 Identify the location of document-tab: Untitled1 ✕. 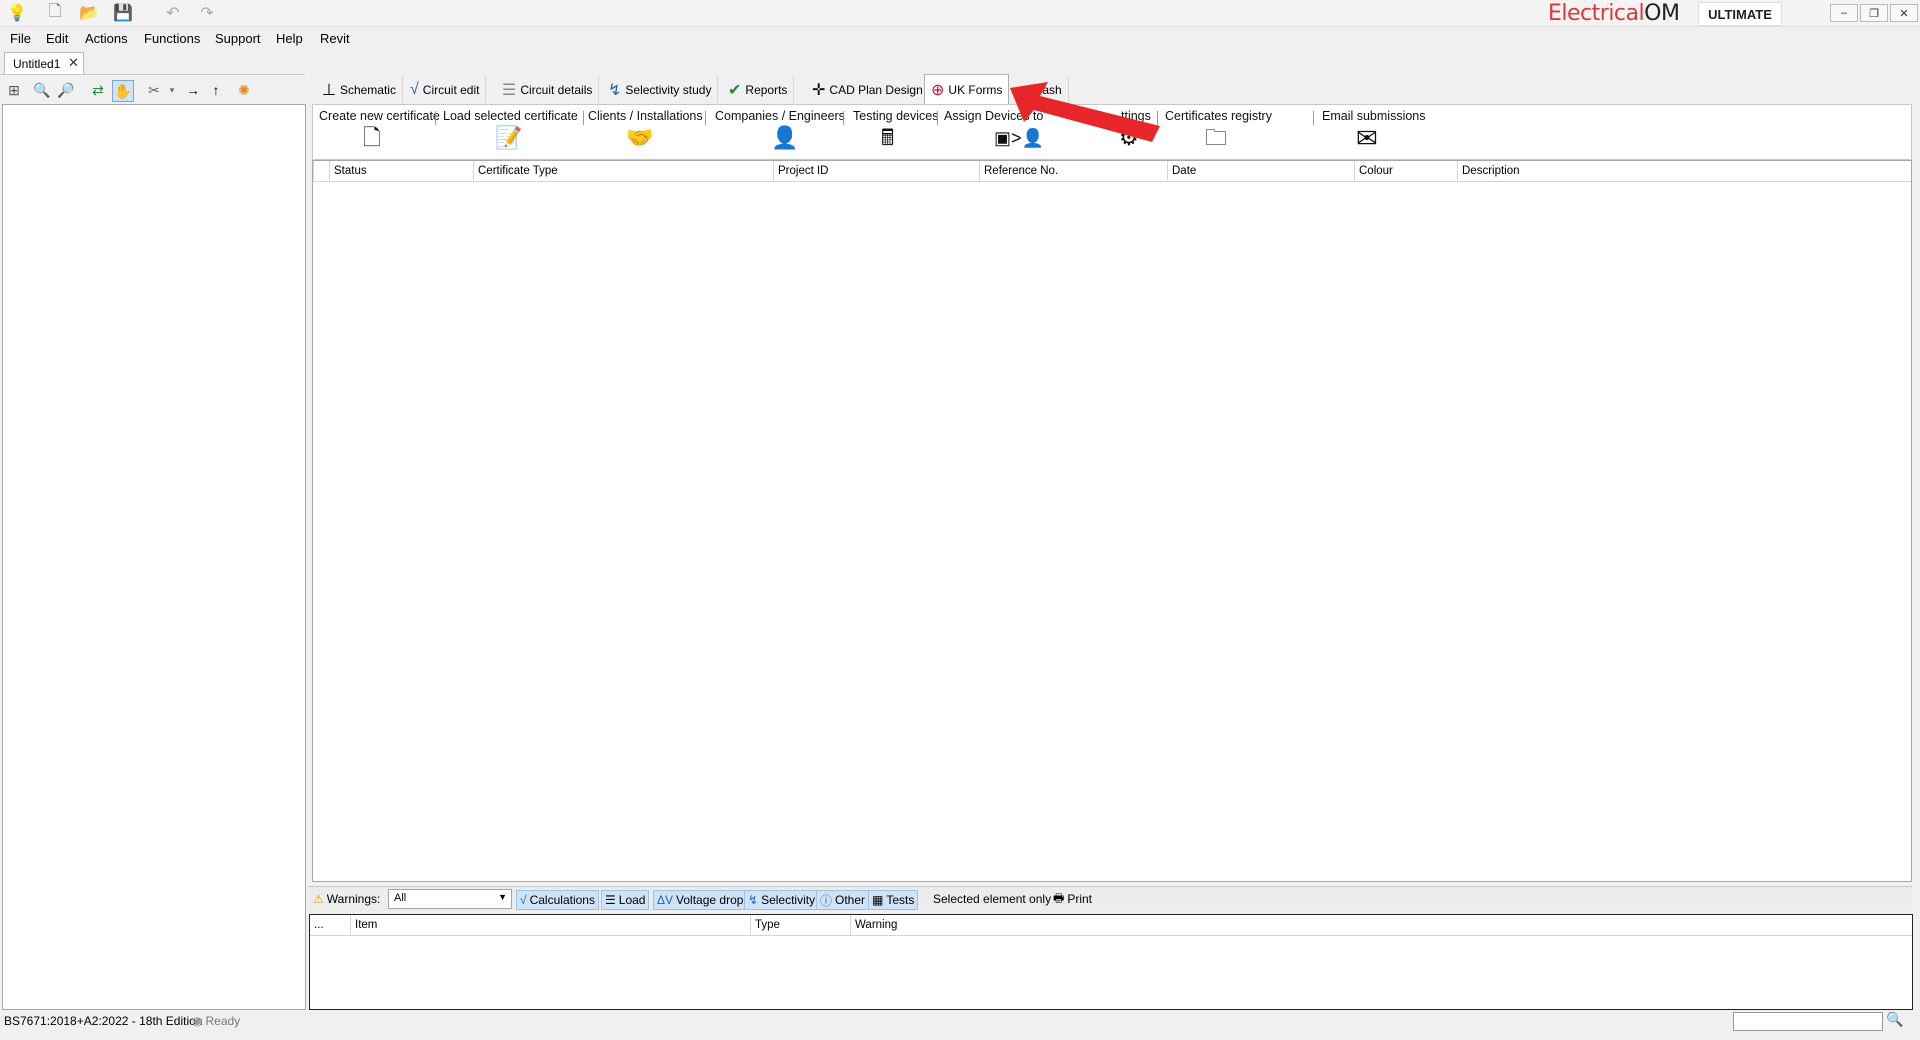
(44, 63).